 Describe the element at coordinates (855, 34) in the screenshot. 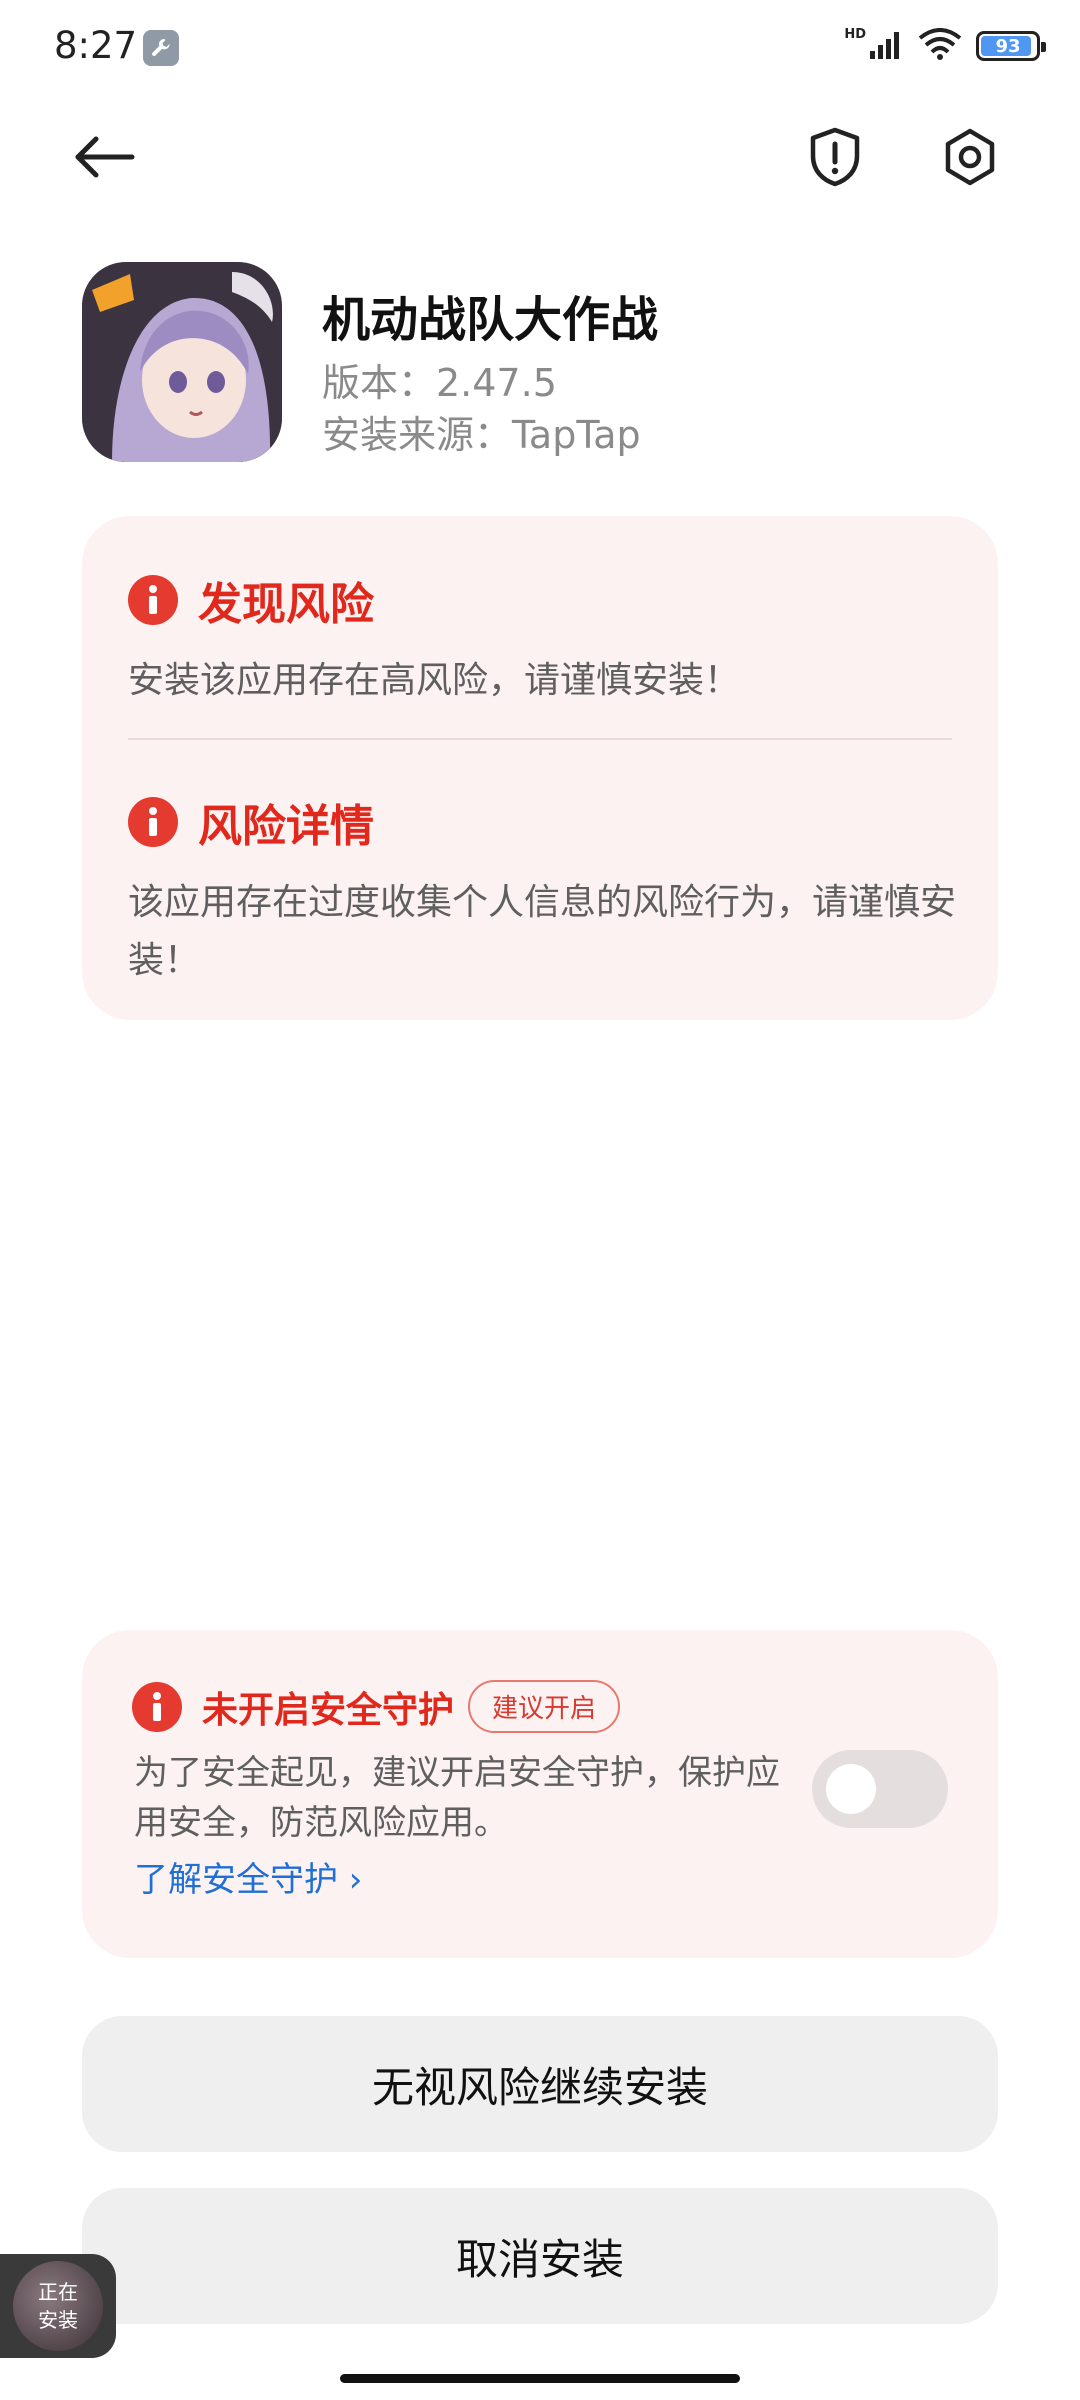

I see `hd-label: HD` at that location.